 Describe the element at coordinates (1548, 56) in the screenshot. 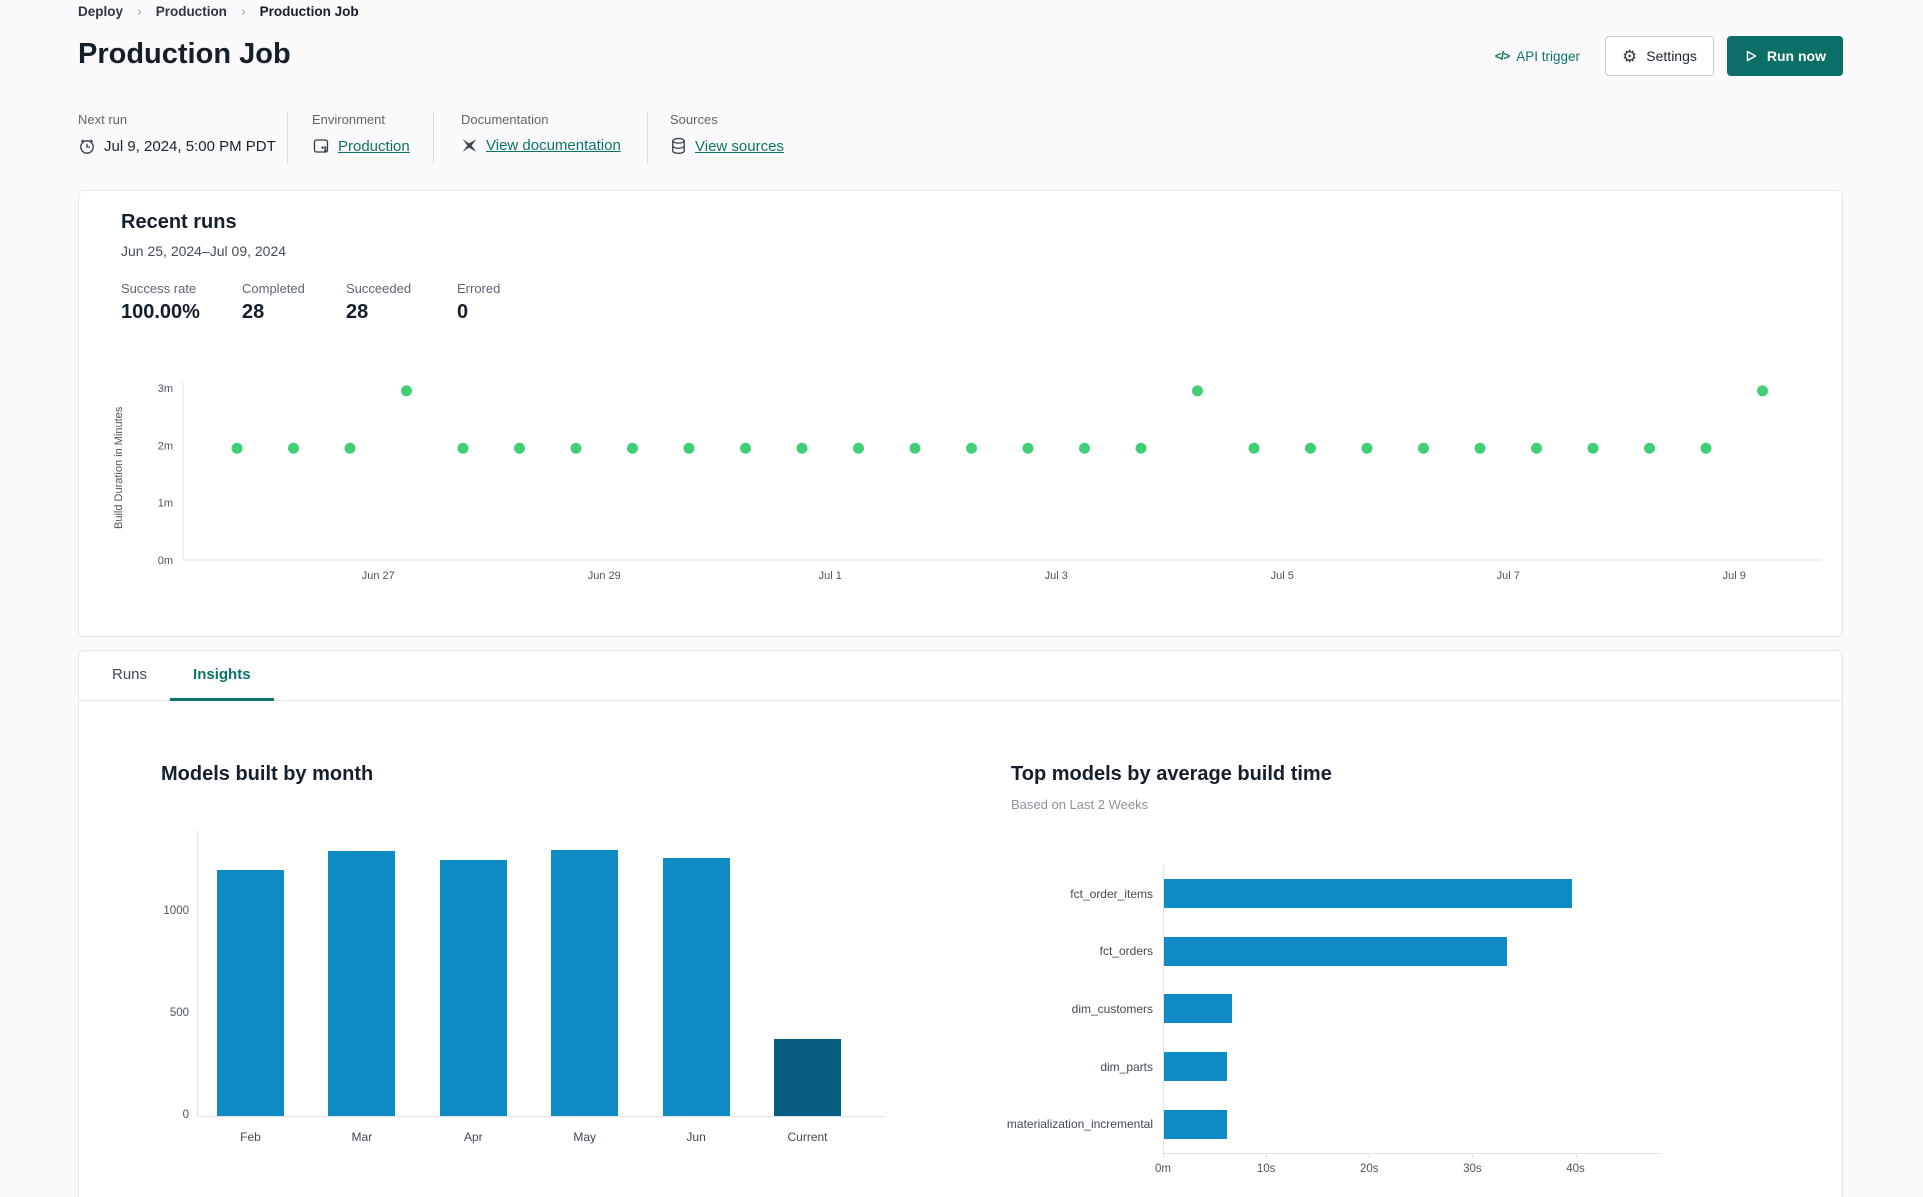

I see `api-trigger-label: API trigger` at that location.